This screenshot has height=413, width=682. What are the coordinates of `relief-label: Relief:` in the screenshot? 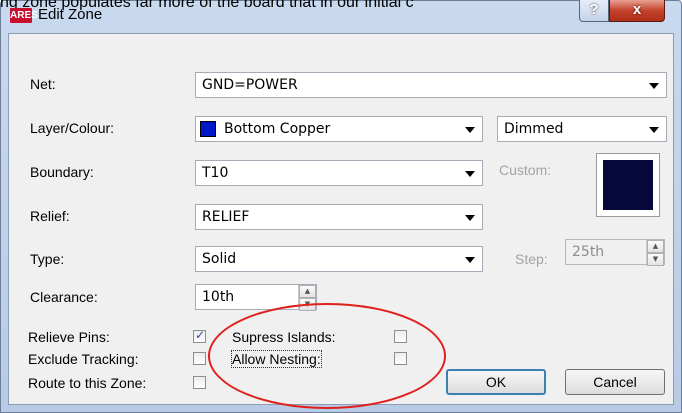 It's located at (50, 216).